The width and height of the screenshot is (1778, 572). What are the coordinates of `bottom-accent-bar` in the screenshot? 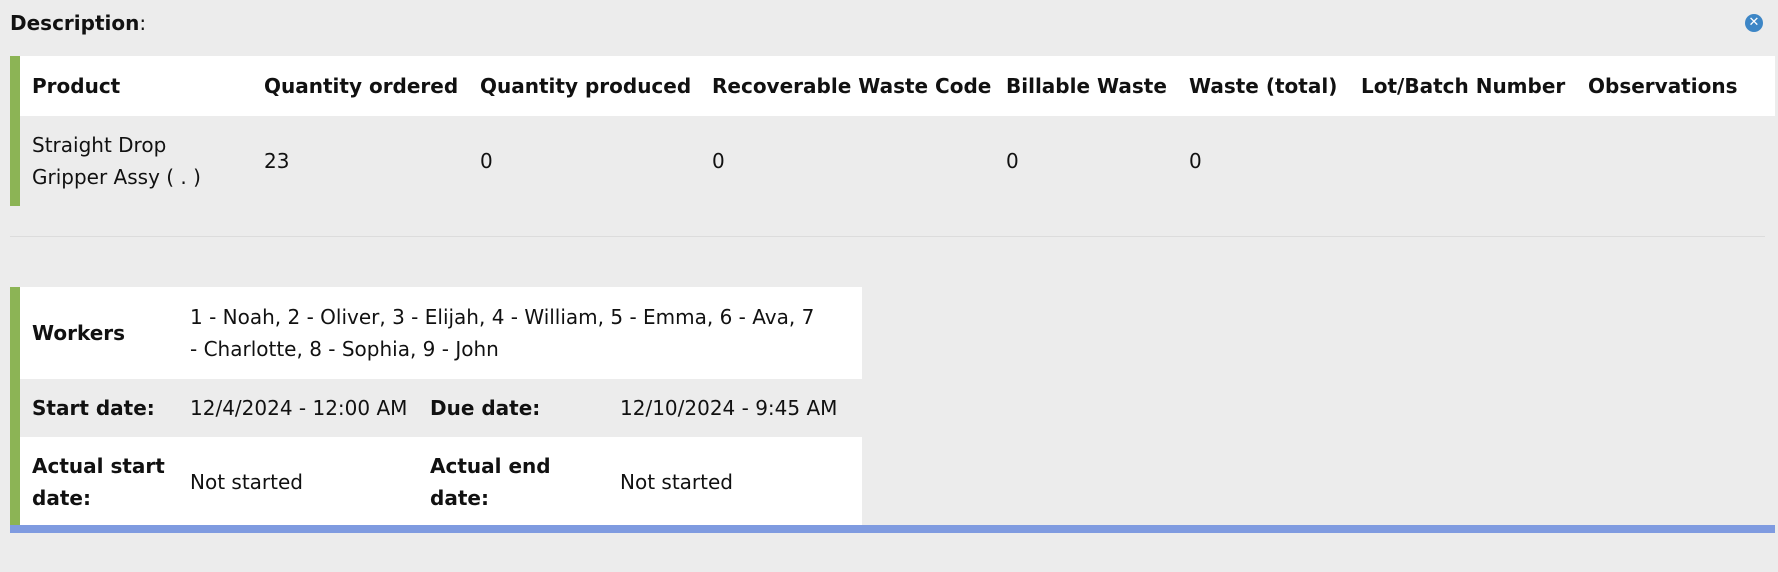 It's located at (892, 529).